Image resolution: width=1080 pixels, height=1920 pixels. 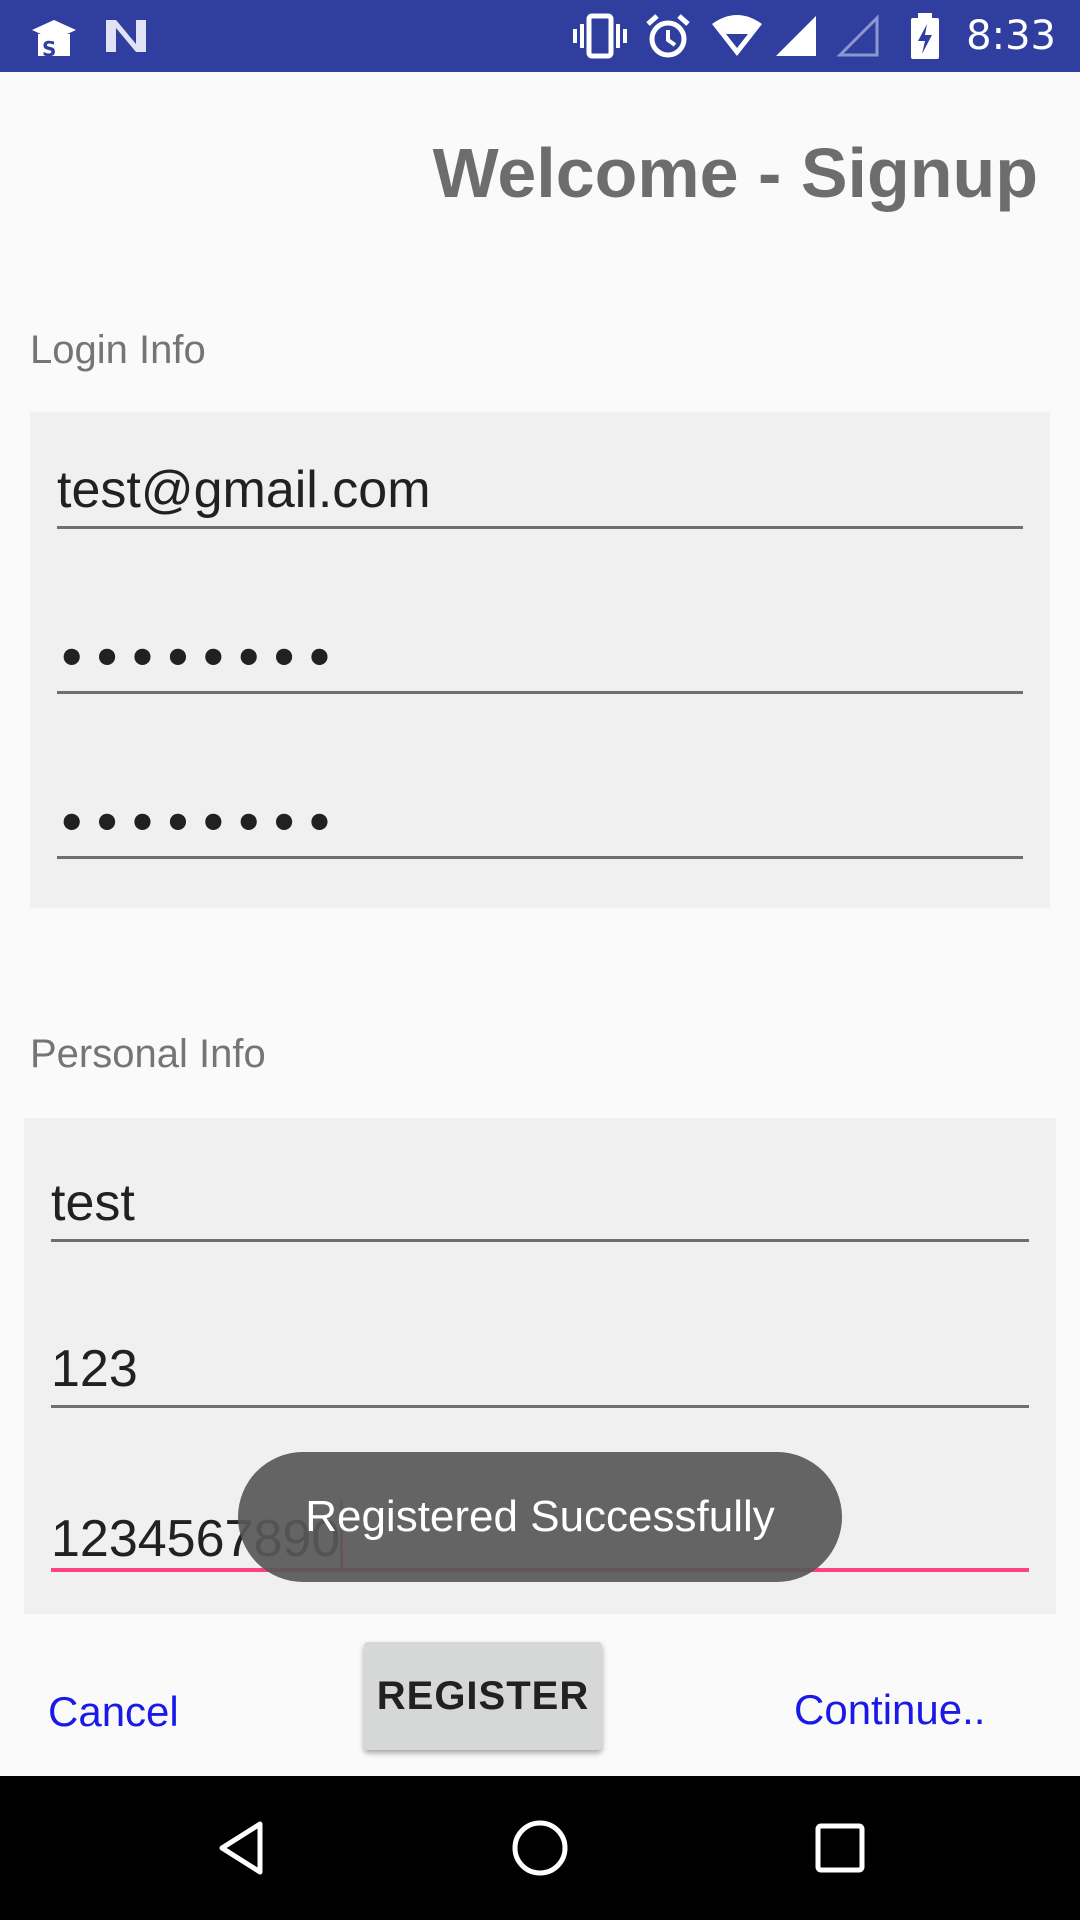 I want to click on app-notification-icon: S, so click(x=54, y=40).